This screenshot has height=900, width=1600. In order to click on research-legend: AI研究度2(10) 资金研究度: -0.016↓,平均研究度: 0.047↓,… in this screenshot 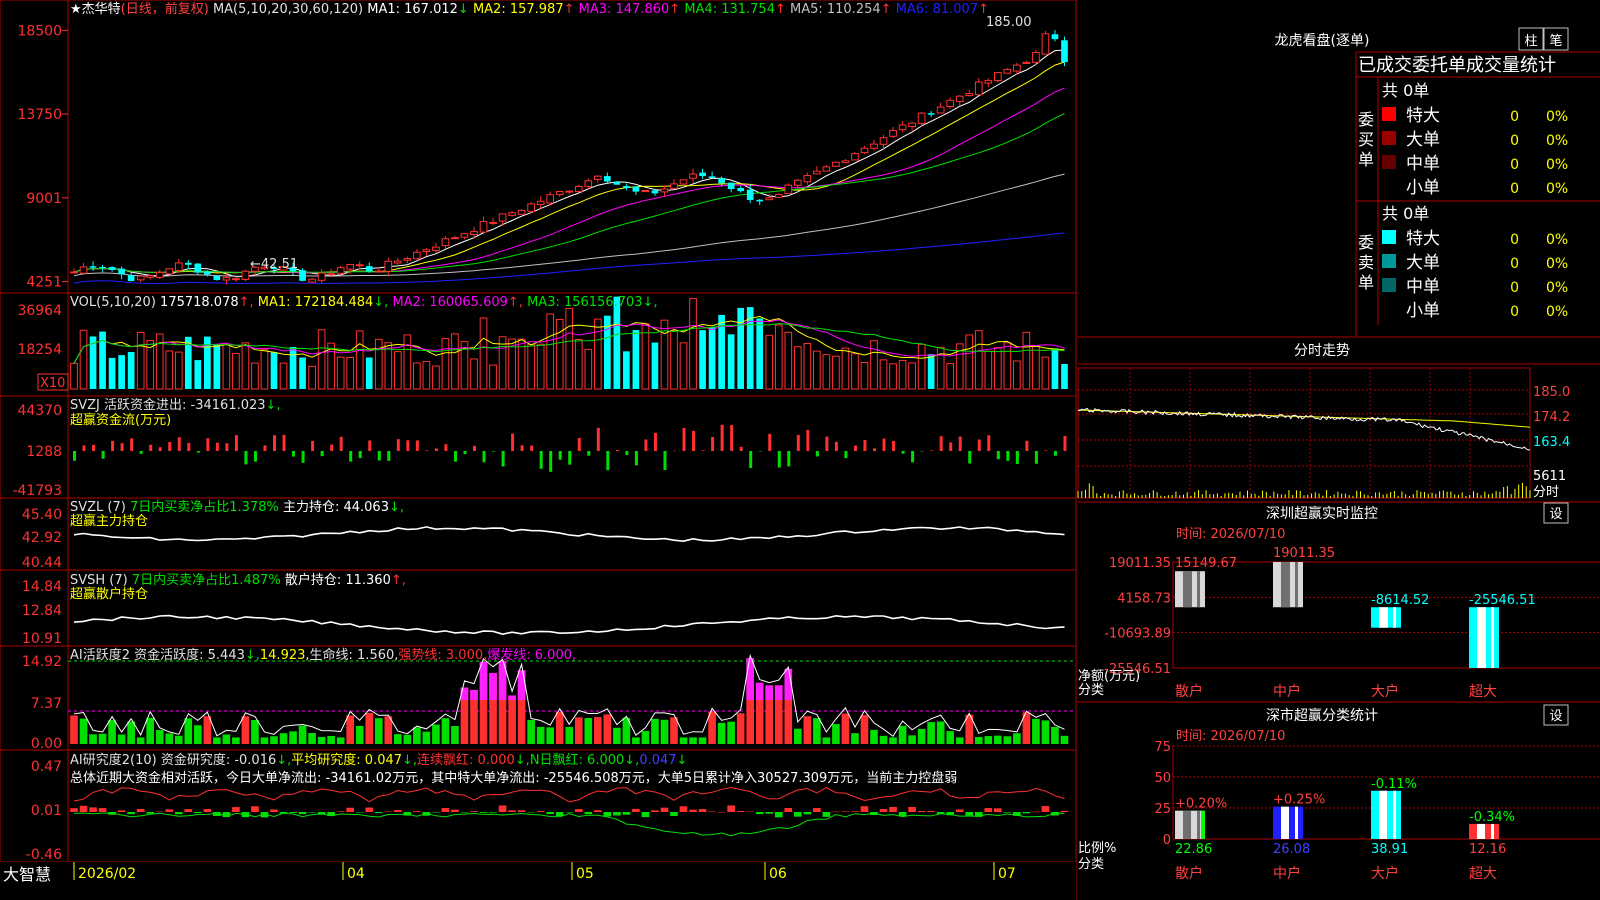, I will do `click(378, 760)`.